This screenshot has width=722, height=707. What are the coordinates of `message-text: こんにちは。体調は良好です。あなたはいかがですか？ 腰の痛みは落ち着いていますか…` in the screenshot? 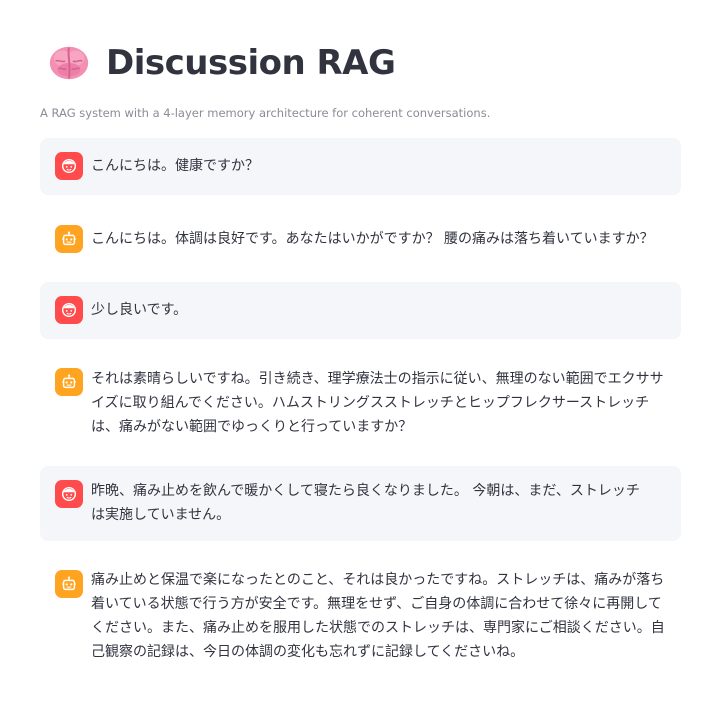 It's located at (372, 239).